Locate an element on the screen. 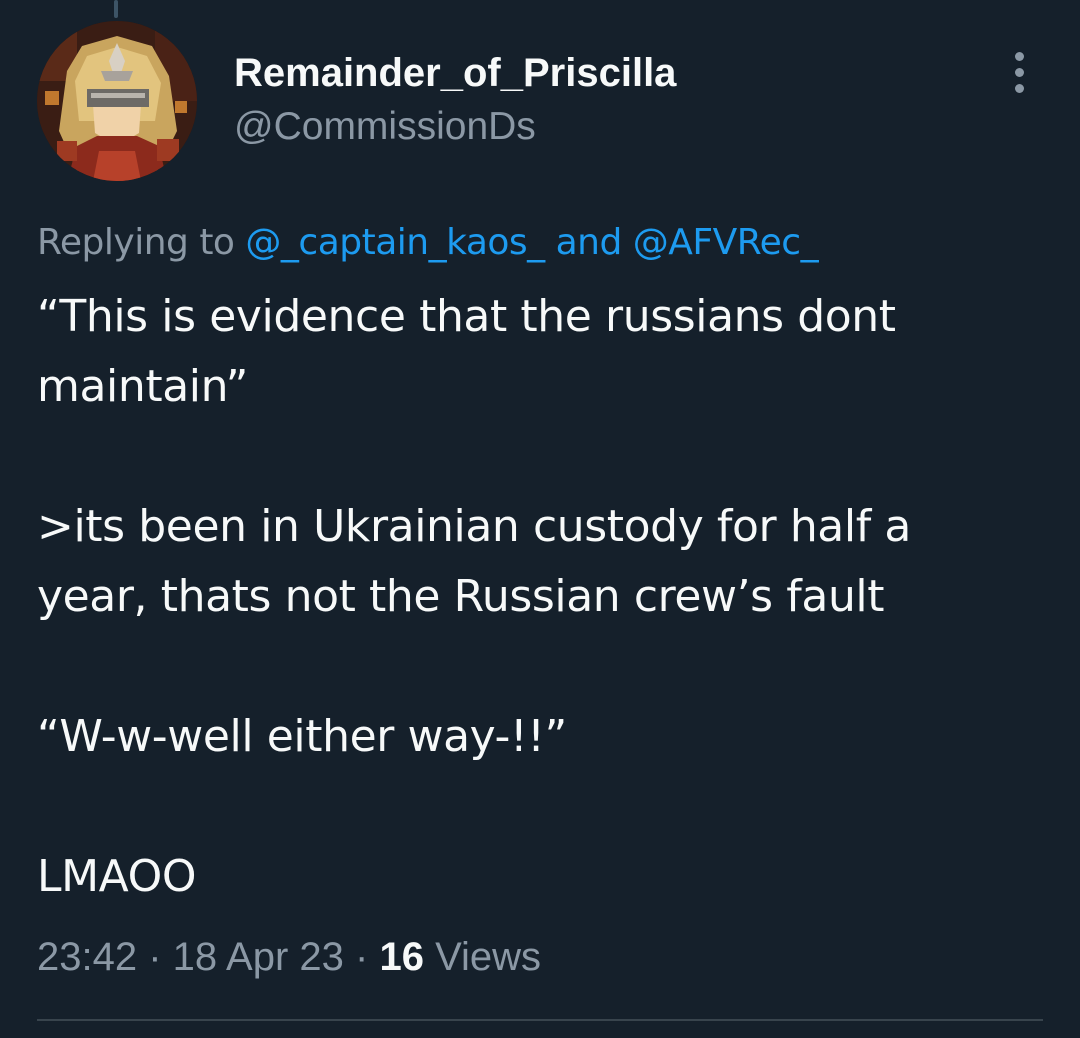 The image size is (1080, 1038). reply-conjunction: and is located at coordinates (588, 242).